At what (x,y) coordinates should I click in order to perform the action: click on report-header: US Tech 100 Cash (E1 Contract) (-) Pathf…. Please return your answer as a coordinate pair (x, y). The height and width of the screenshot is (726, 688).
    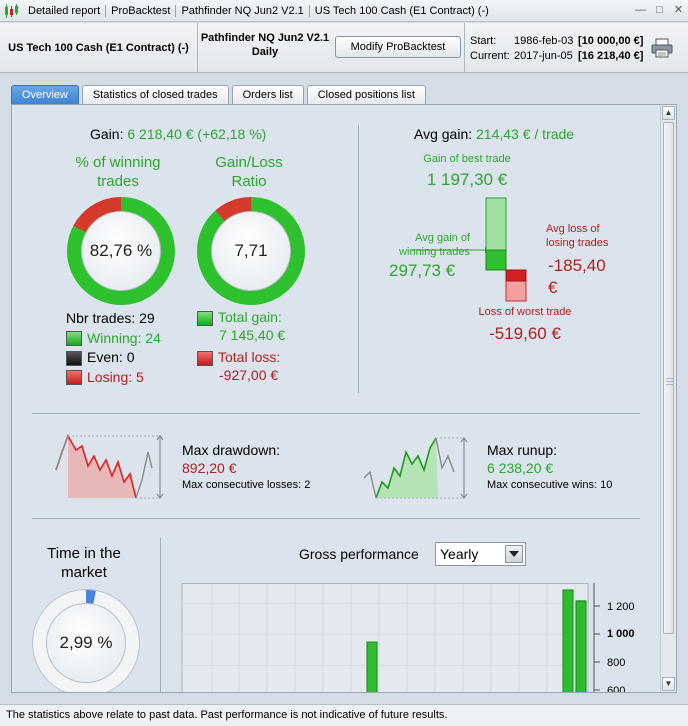
    Looking at the image, I should click on (344, 48).